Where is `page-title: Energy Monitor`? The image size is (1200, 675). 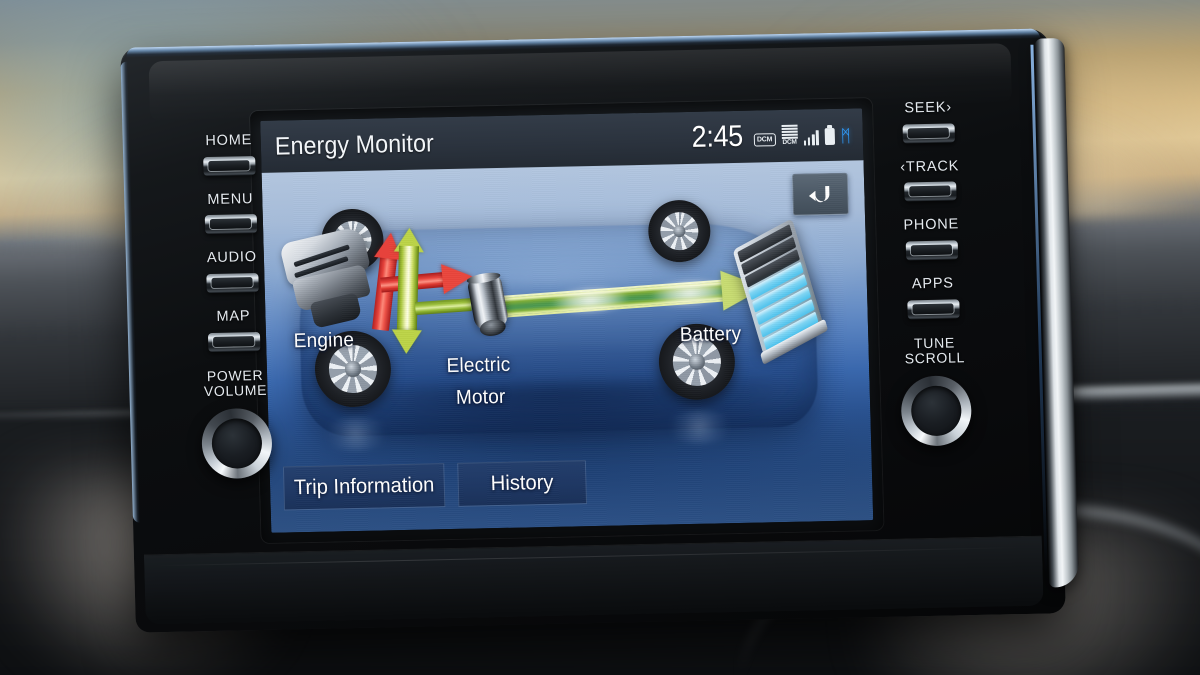 page-title: Energy Monitor is located at coordinates (354, 144).